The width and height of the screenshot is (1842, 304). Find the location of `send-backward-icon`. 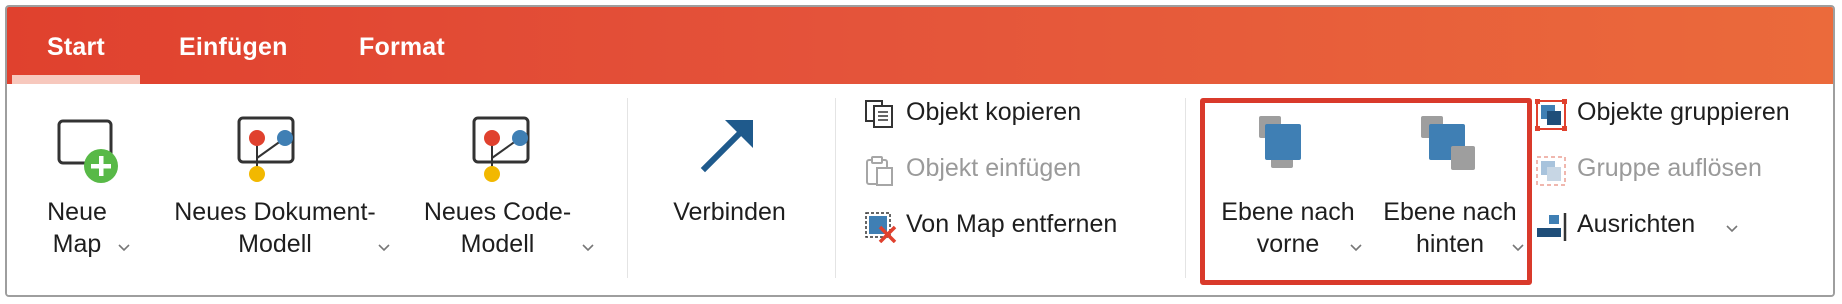

send-backward-icon is located at coordinates (1450, 147).